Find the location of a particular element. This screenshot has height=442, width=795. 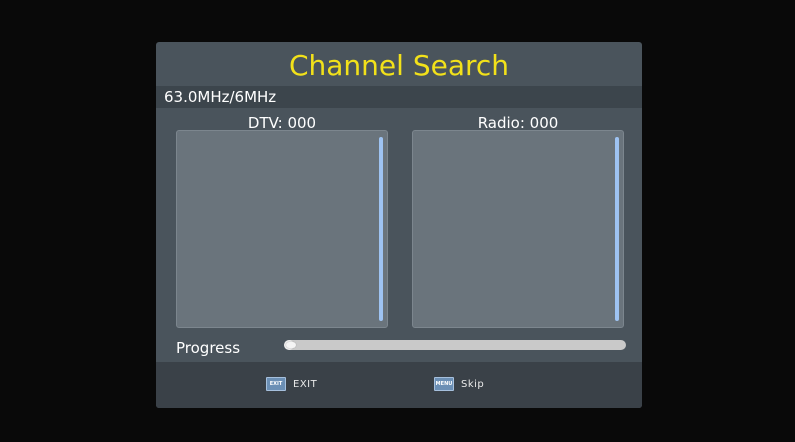

skip-key-label: Skip is located at coordinates (473, 384).